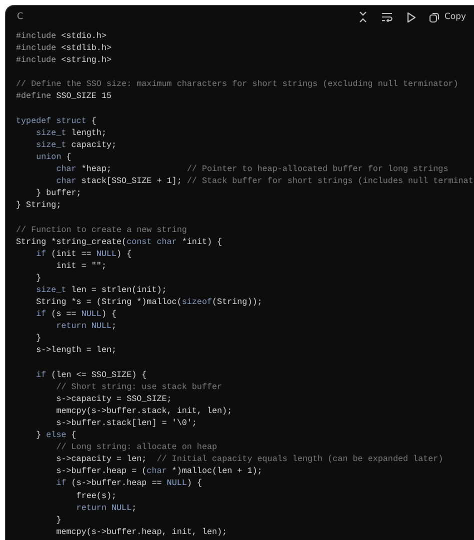  I want to click on code-line: s->capacity = len; // Initial capacity equals length (can be expanded later), so click(249, 459).